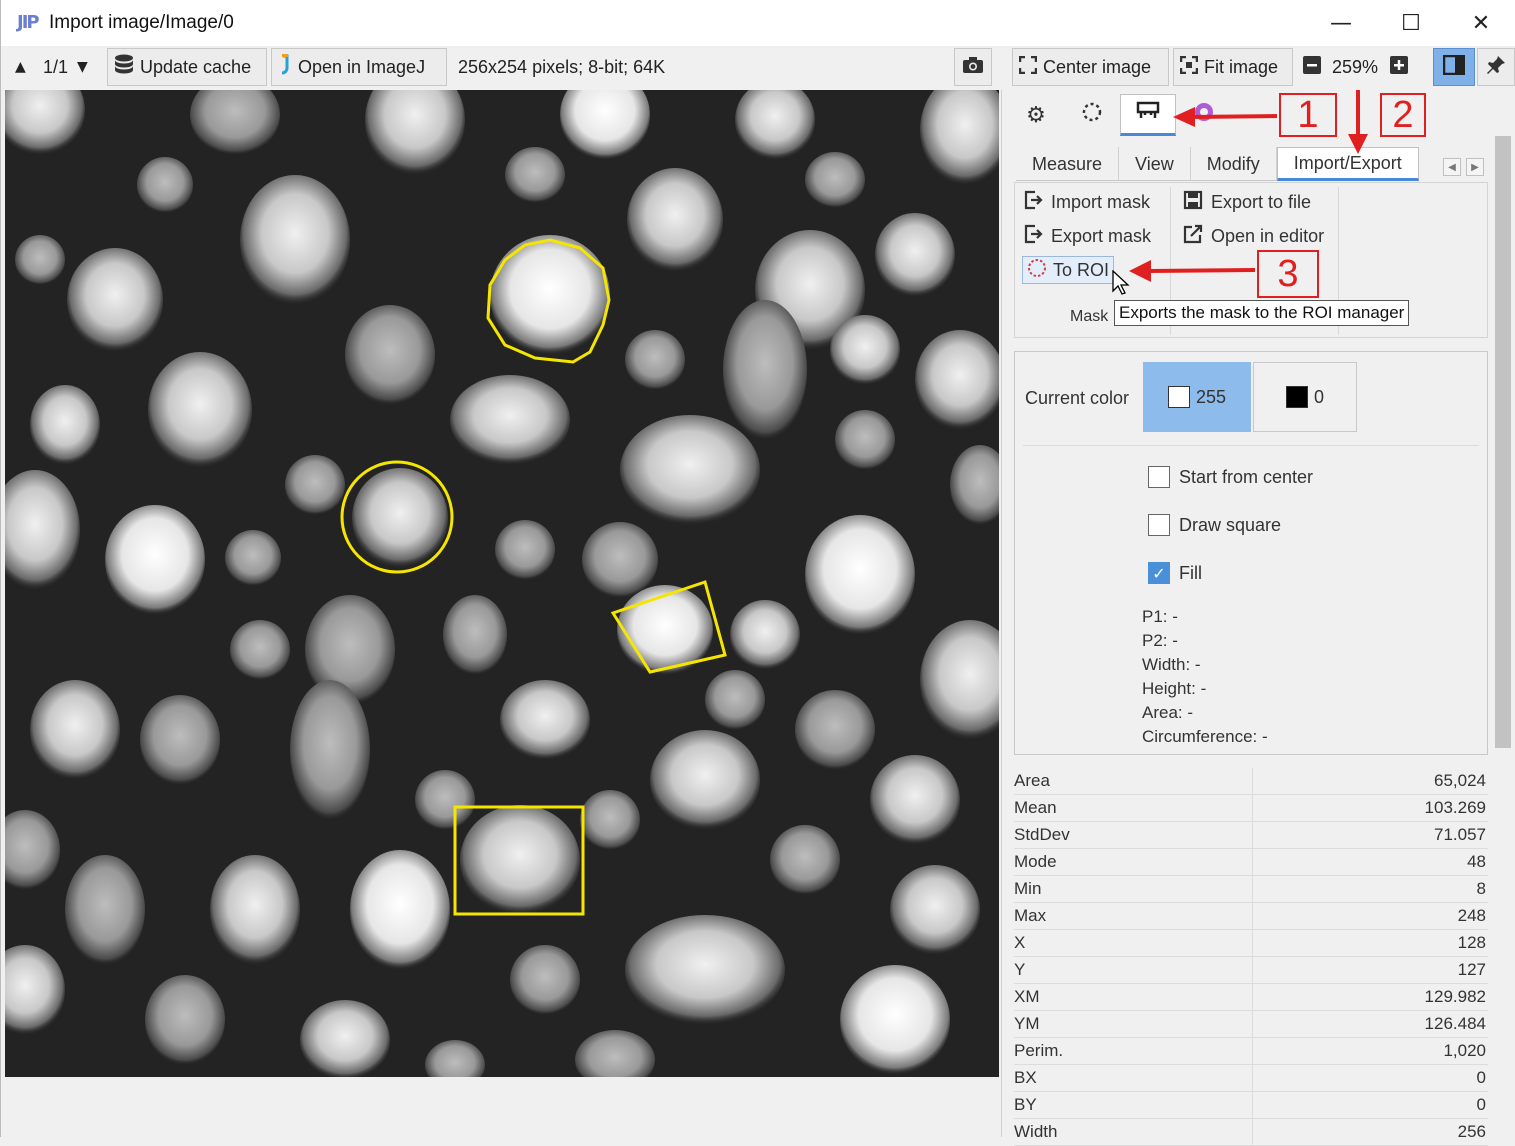 The image size is (1515, 1146). I want to click on tab-modify: Modify, so click(1234, 164).